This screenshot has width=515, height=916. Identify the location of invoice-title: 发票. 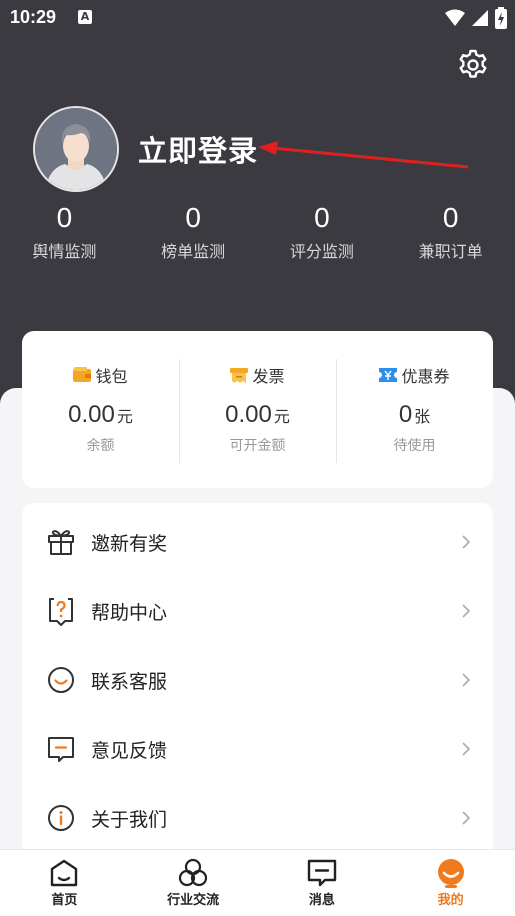
(268, 376).